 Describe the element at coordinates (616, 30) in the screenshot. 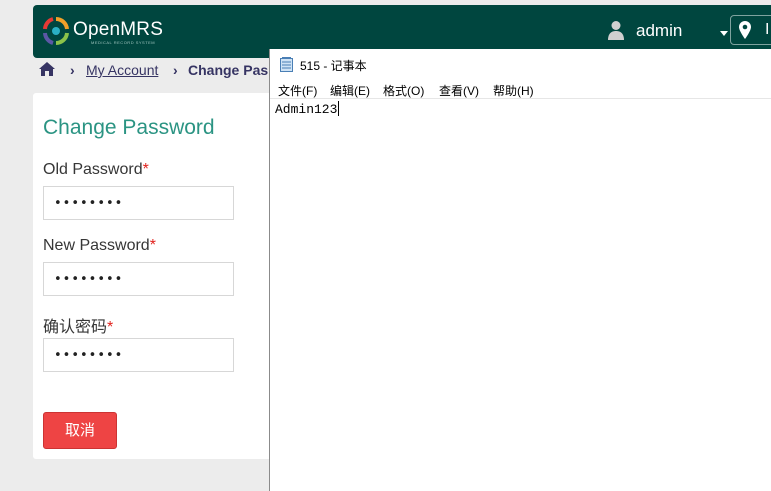

I see `user-icon` at that location.